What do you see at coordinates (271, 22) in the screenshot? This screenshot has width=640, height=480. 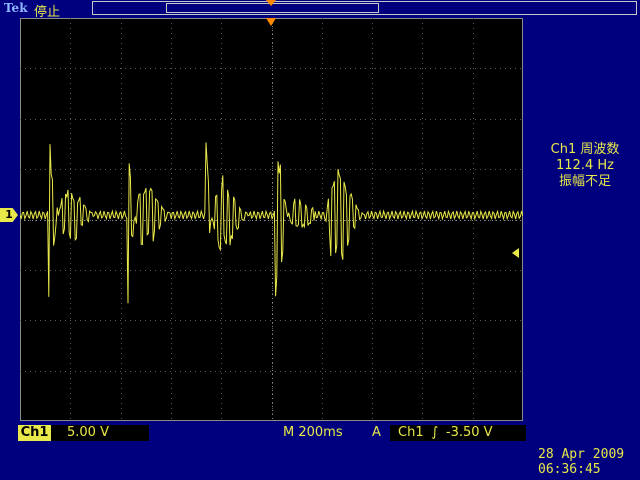 I see `trigger-point-marker-icon` at bounding box center [271, 22].